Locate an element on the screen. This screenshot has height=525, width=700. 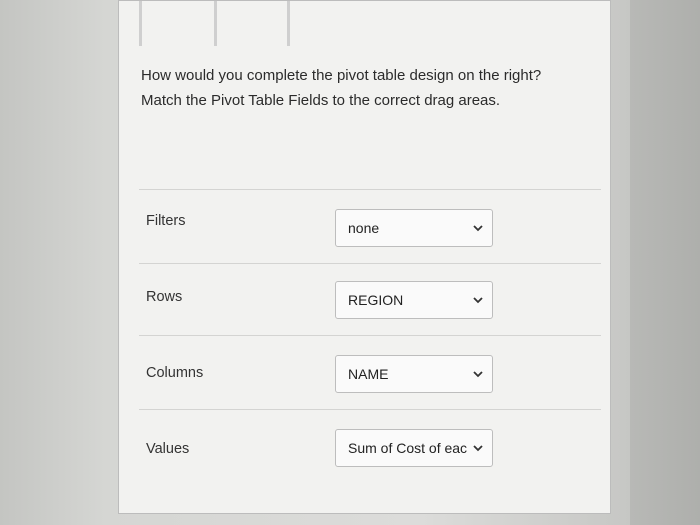
columns-select: NAME is located at coordinates (414, 374).